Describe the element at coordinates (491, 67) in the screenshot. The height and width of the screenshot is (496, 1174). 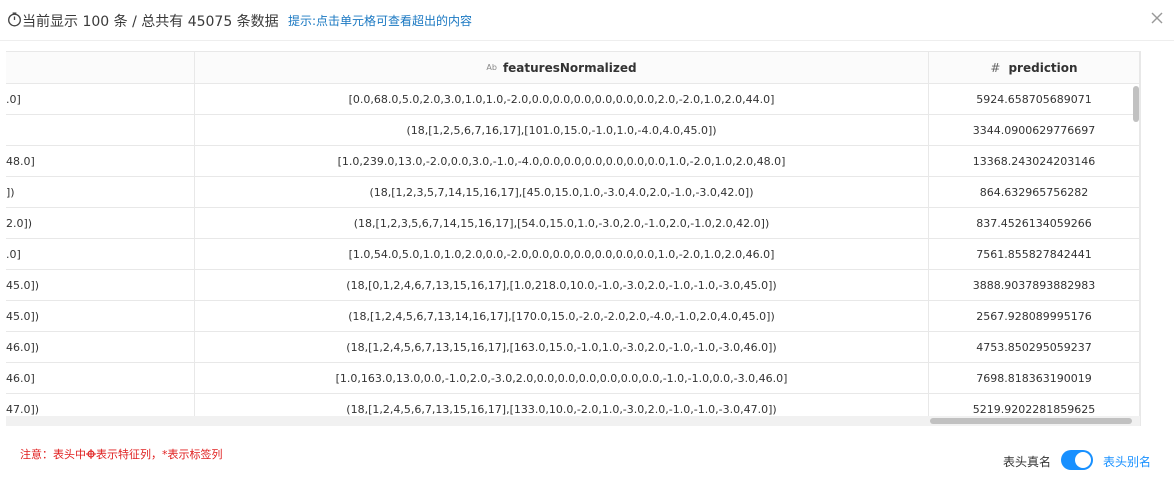
I see `text-type-icon: Ab` at that location.